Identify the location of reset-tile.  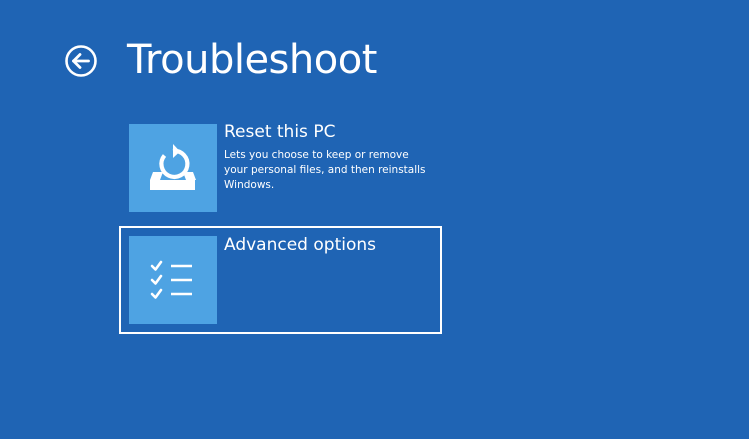
(173, 168).